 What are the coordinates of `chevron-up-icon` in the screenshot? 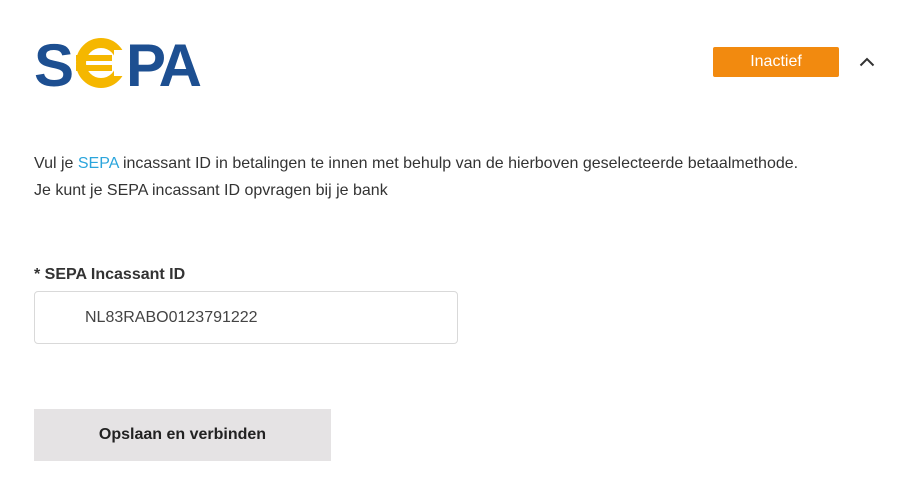 It's located at (867, 62).